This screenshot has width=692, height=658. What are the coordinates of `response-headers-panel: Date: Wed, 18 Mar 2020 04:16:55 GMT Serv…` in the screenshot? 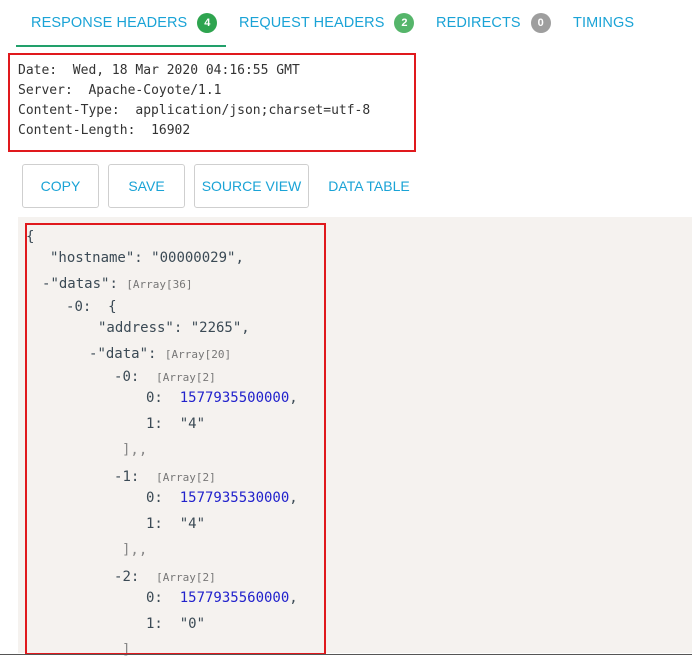 It's located at (212, 102).